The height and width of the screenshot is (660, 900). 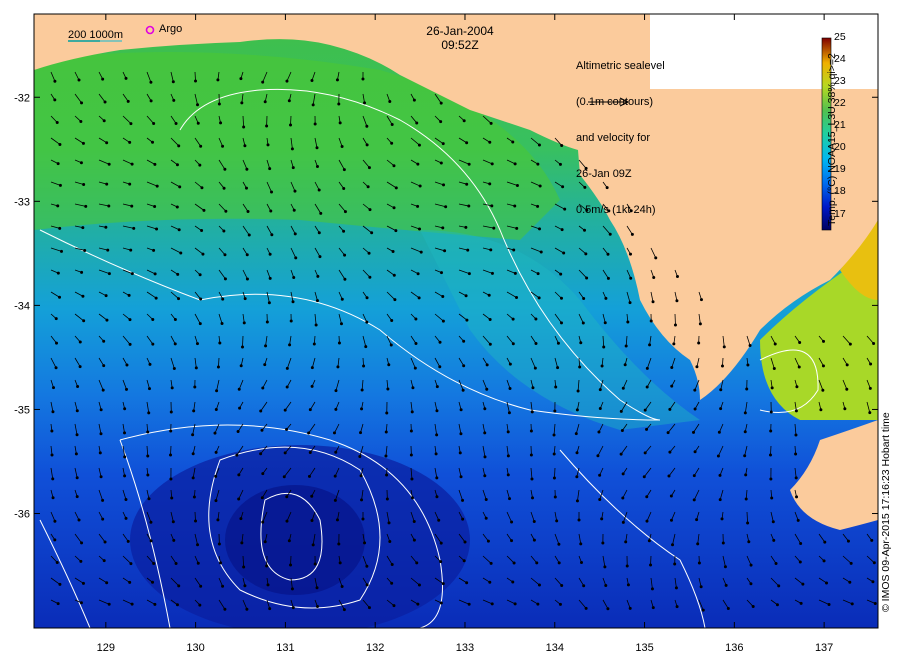 I want to click on legend-line: Altimetric sealevel, so click(x=620, y=66).